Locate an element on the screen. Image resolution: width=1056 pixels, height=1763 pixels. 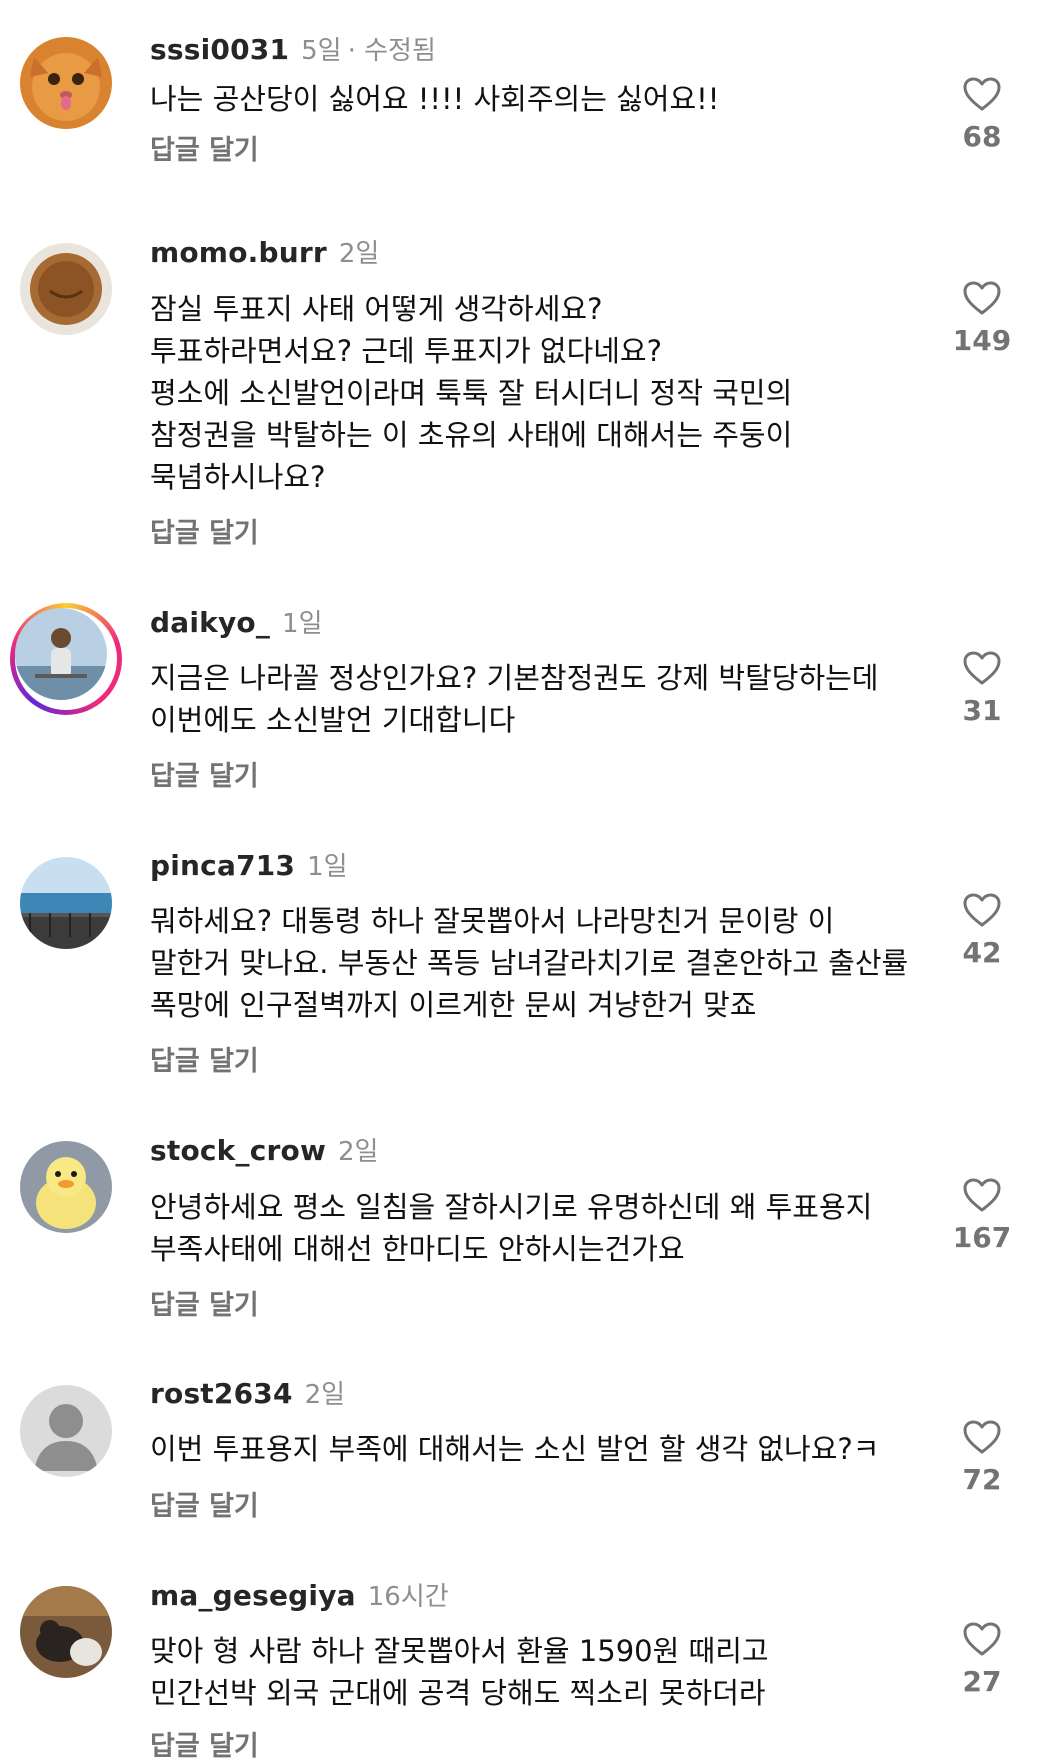
orange-cat-avatar is located at coordinates (66, 83).